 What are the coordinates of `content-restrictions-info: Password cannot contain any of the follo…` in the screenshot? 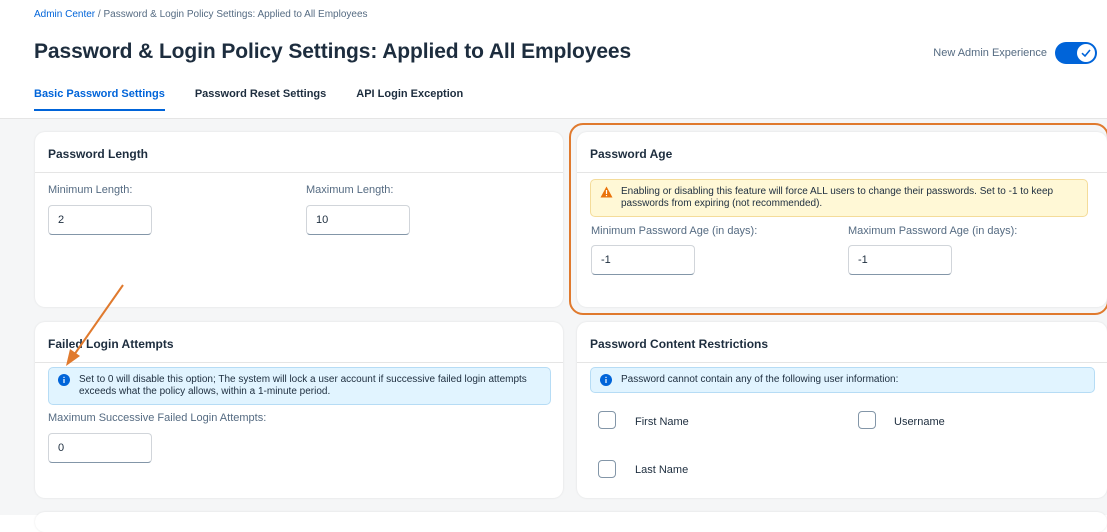 It's located at (842, 380).